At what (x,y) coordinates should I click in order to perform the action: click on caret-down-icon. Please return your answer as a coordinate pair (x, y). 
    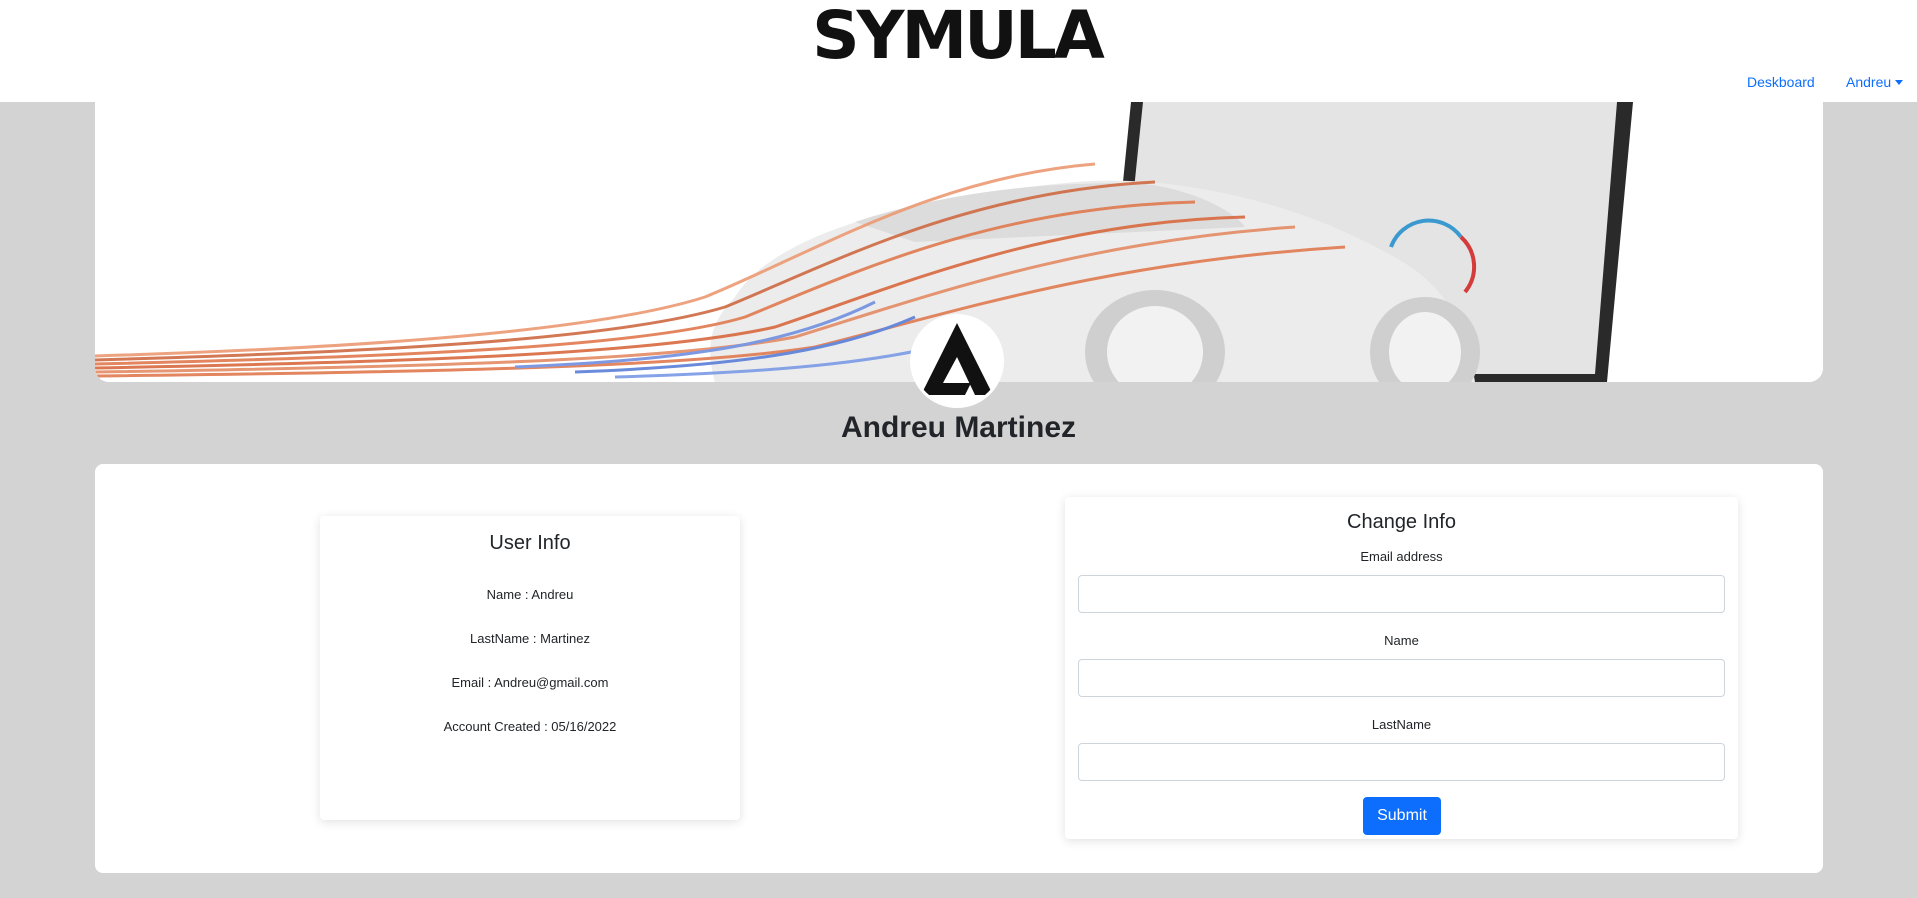
    Looking at the image, I should click on (1899, 82).